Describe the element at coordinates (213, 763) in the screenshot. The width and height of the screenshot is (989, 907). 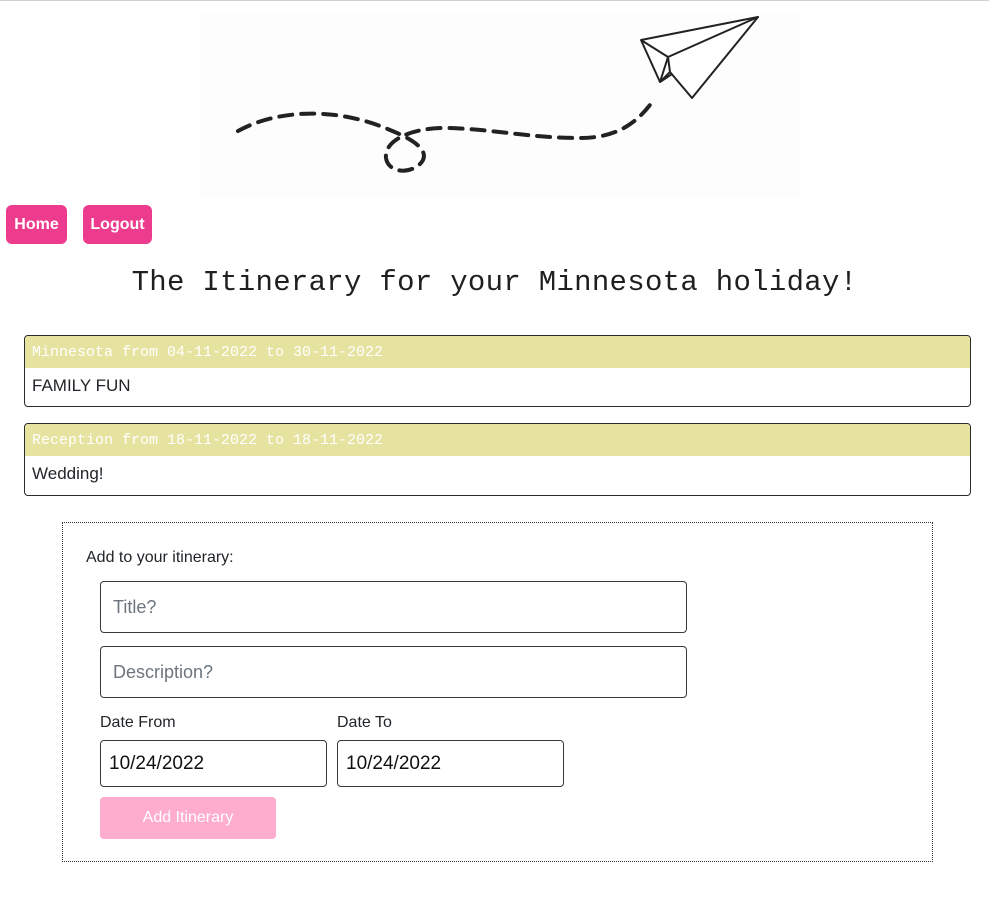
I see `date-from-input` at that location.